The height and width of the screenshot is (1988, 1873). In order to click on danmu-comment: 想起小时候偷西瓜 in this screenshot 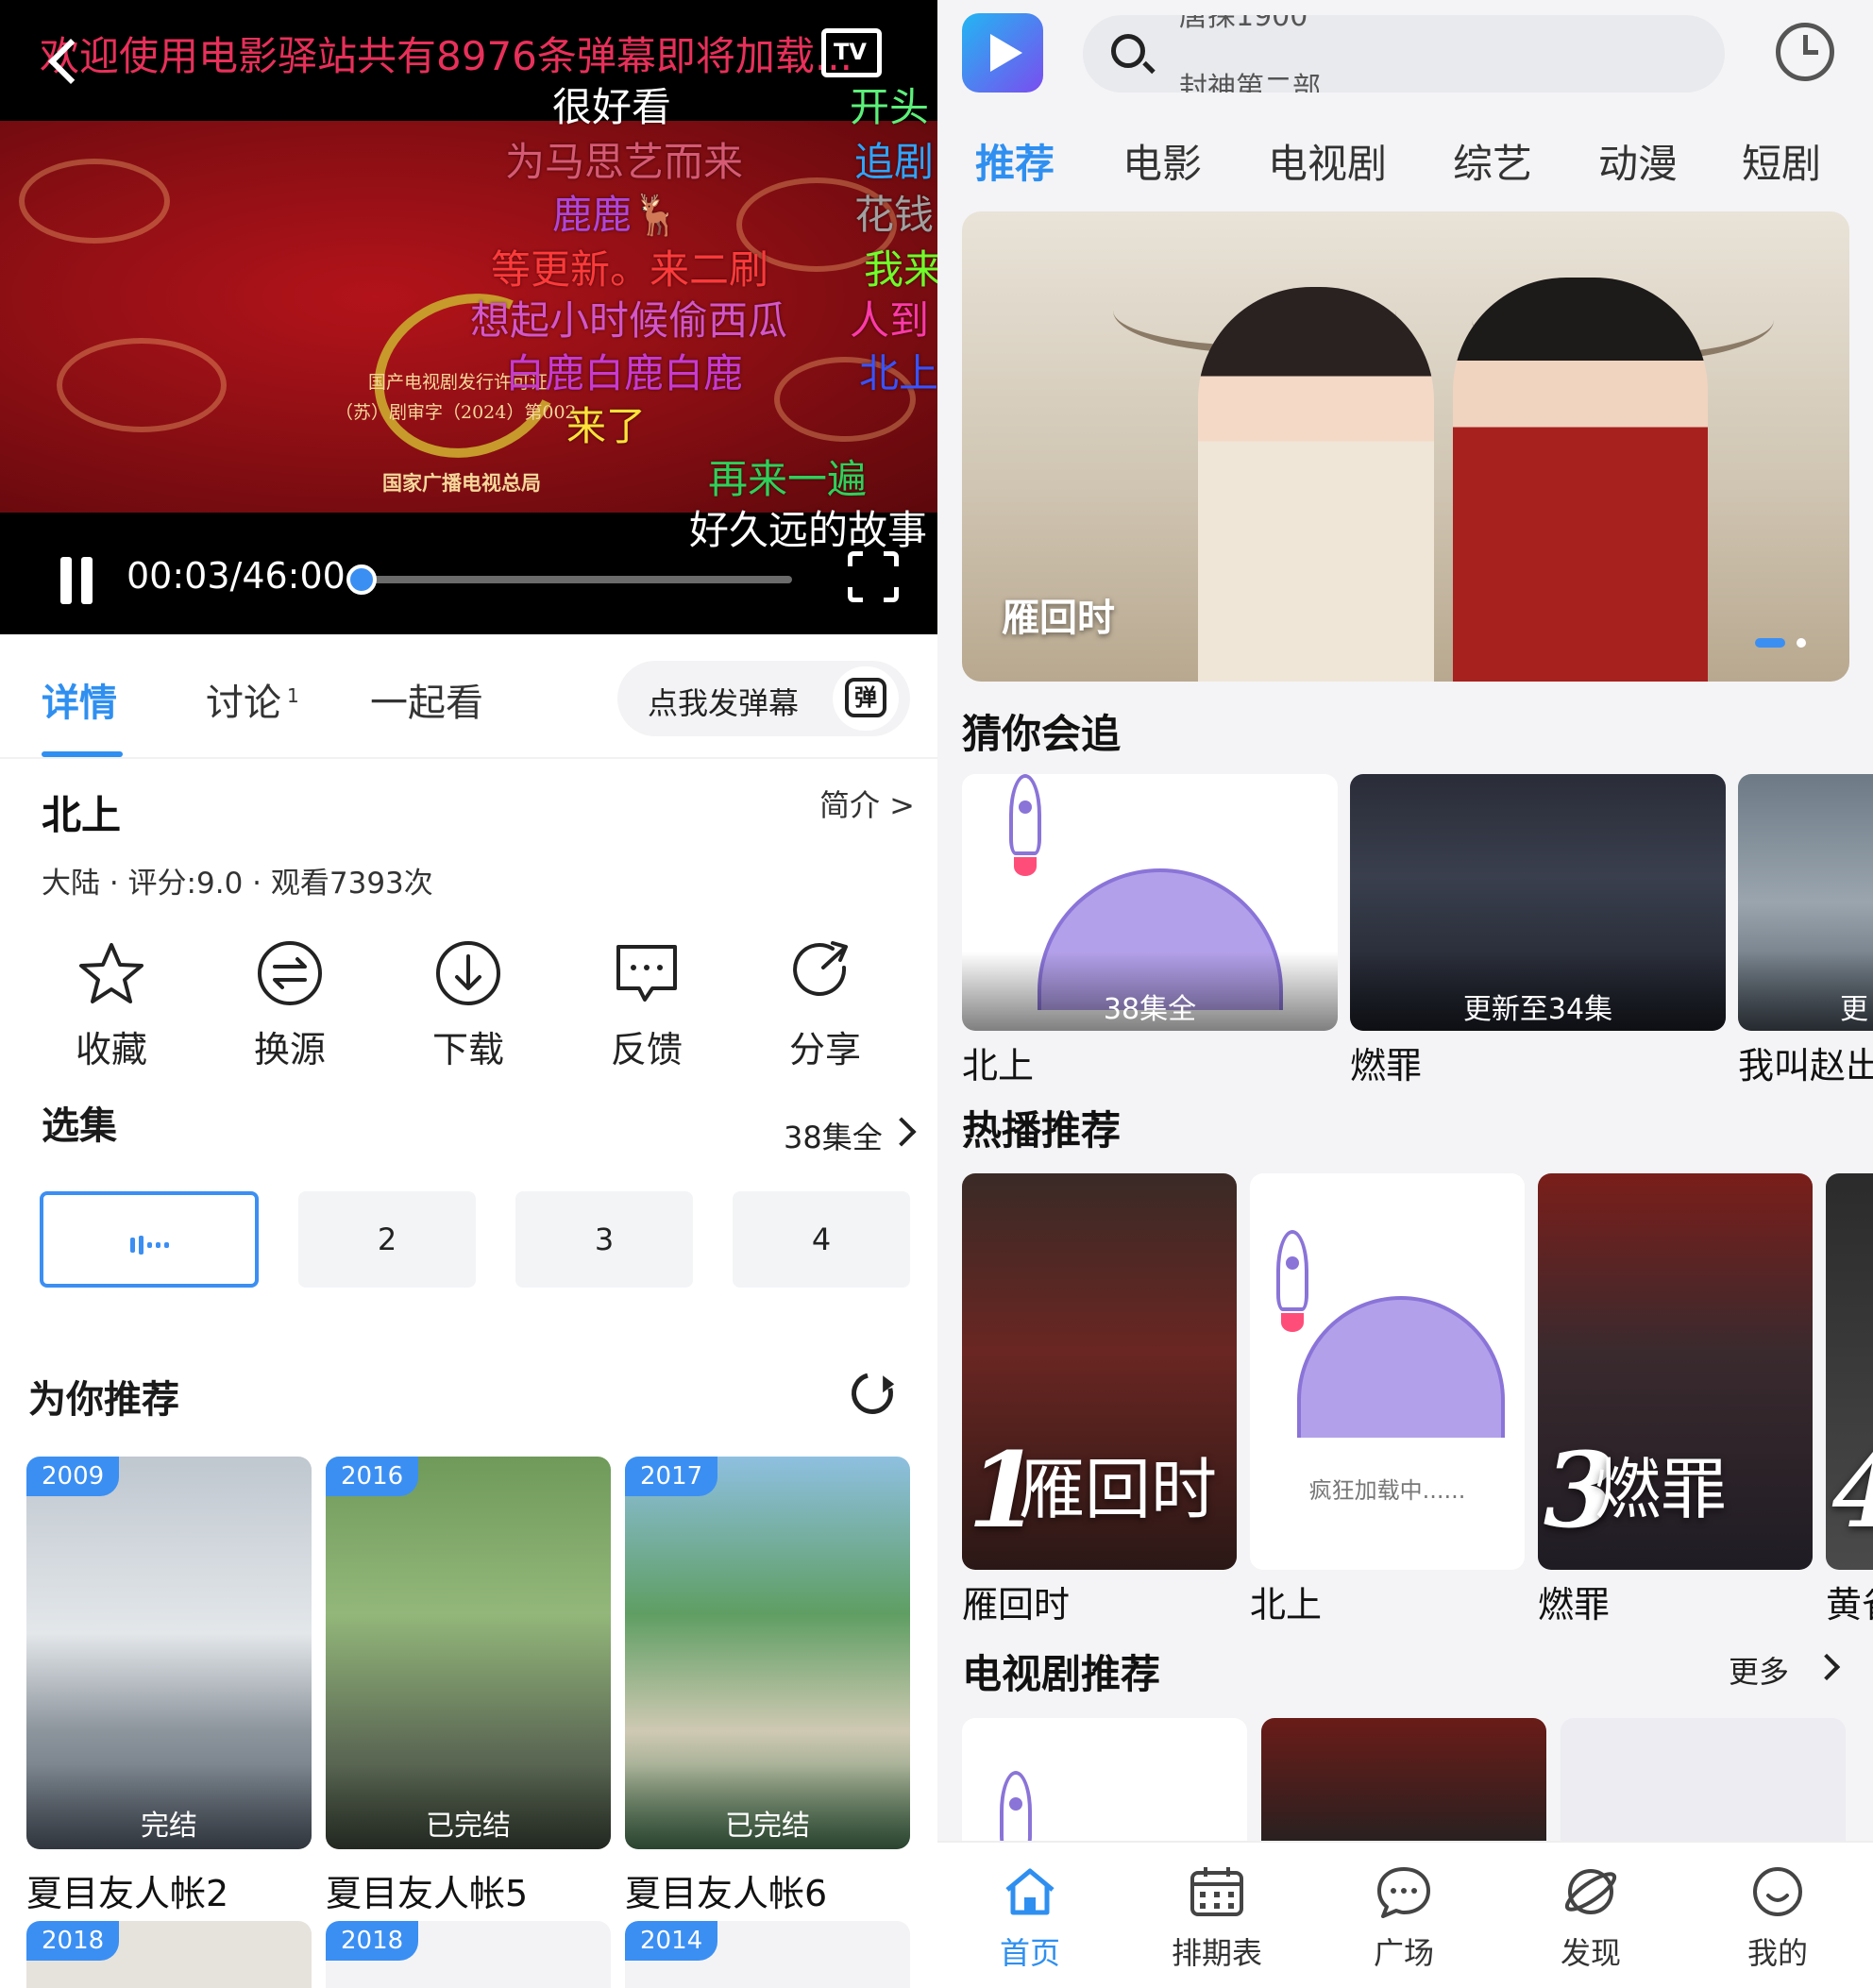, I will do `click(629, 320)`.